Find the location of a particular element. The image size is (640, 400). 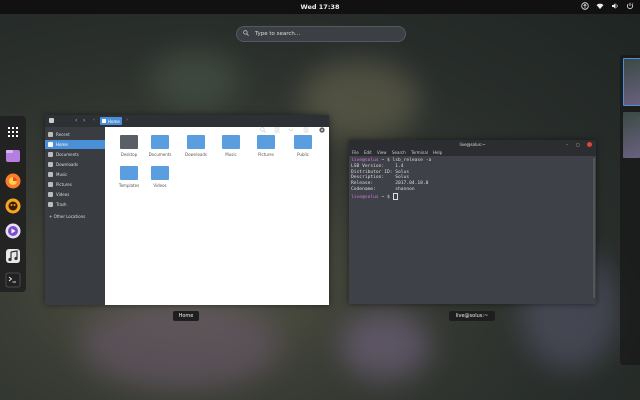

music-folder-icon is located at coordinates (231, 142).